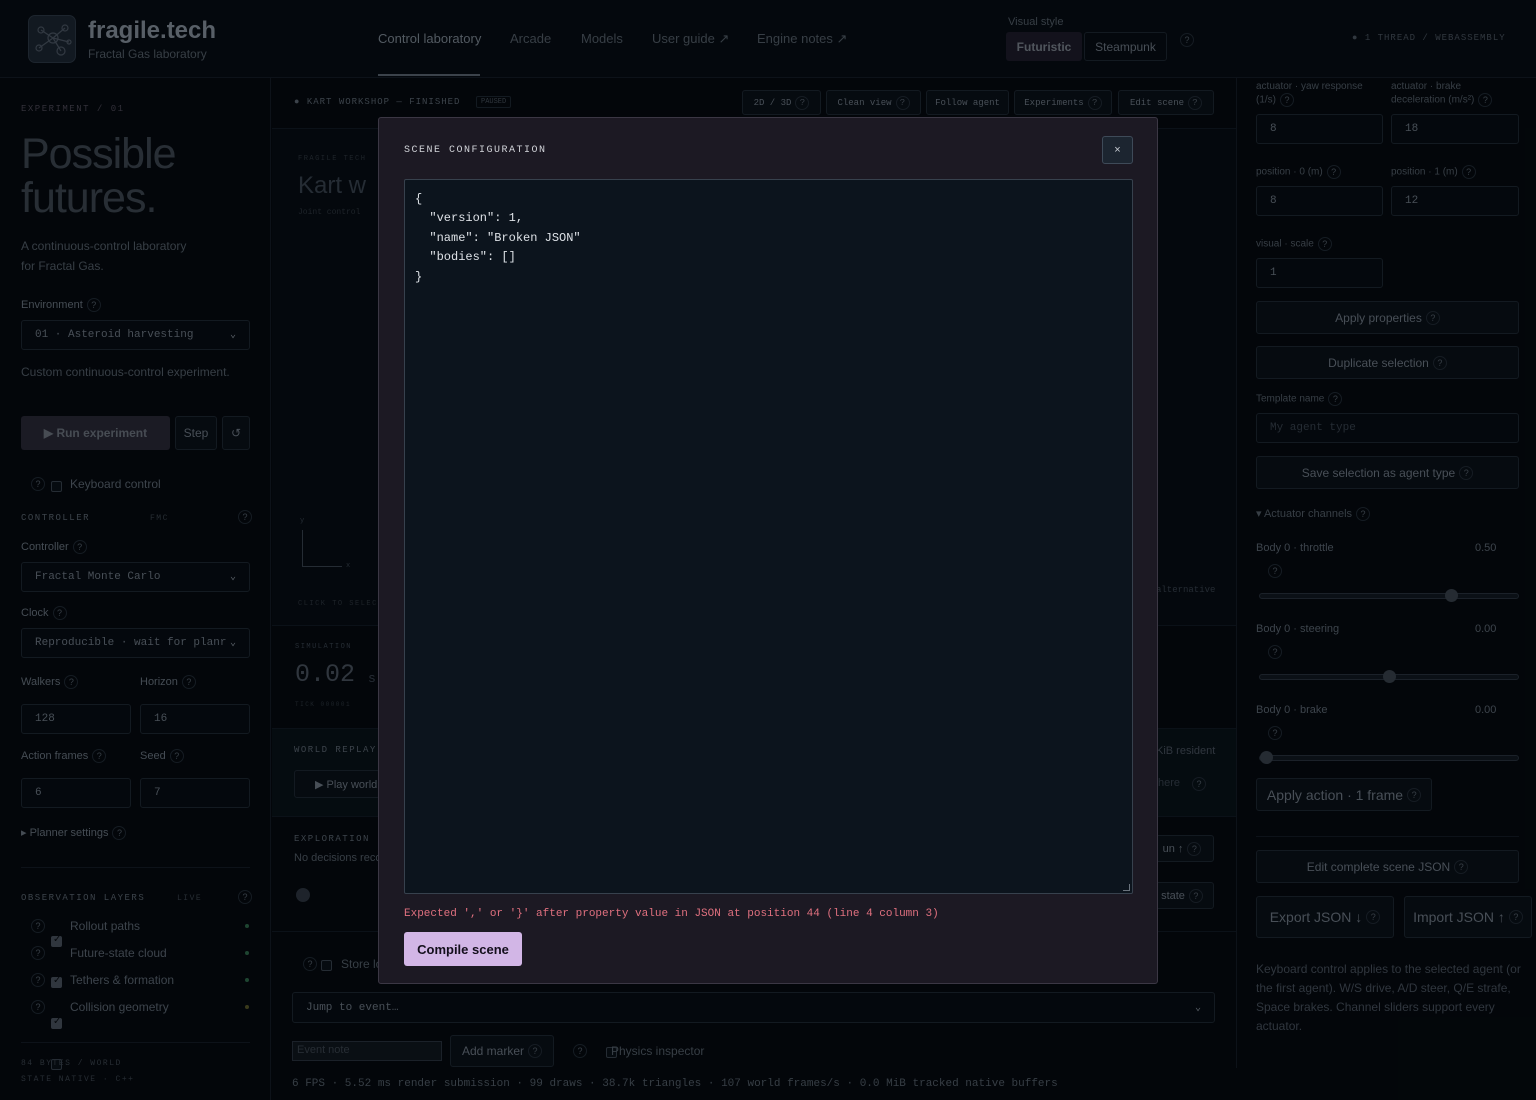  Describe the element at coordinates (463, 949) in the screenshot. I see `compile-scene-button: Compile scene` at that location.